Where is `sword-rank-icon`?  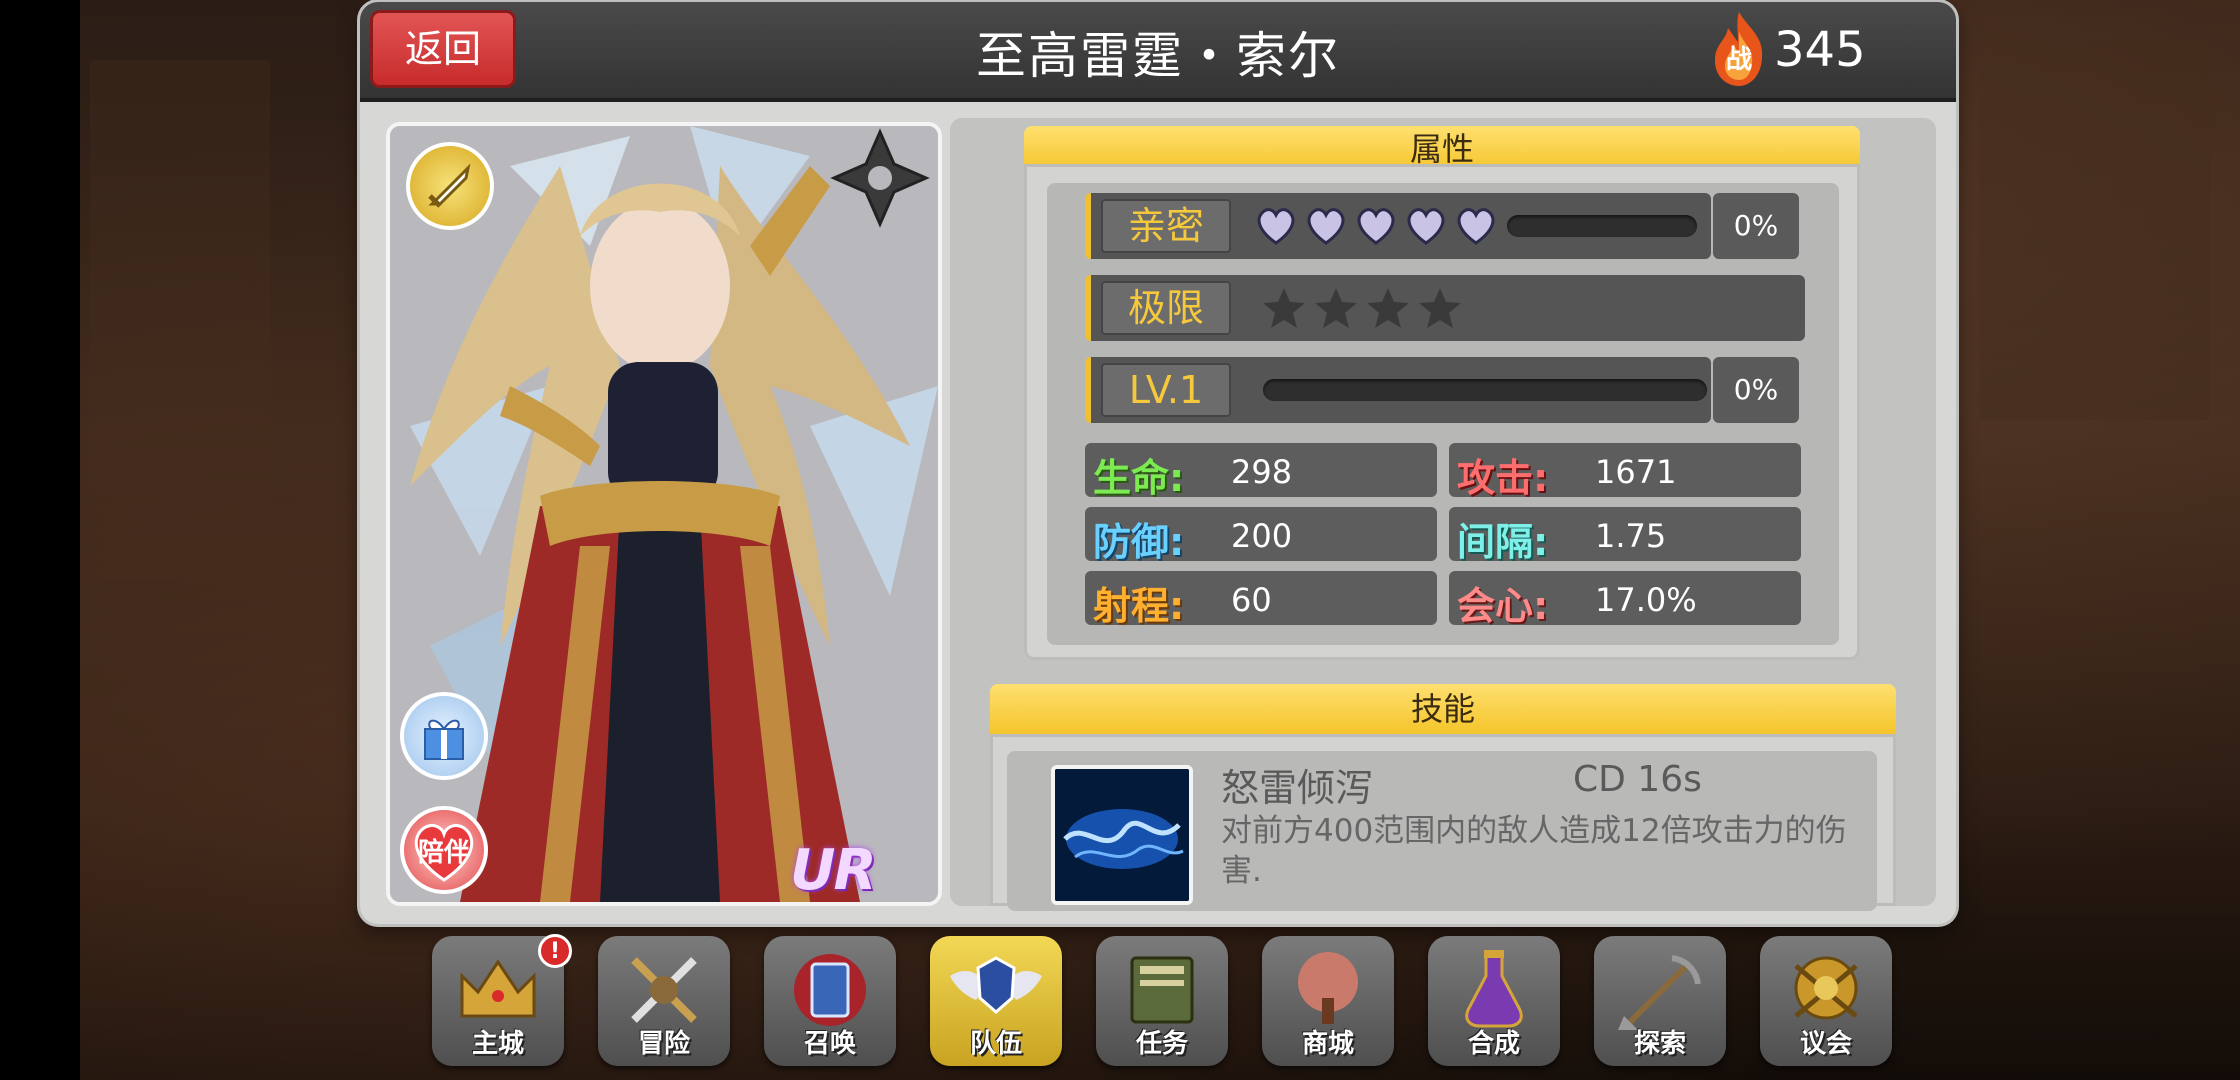
sword-rank-icon is located at coordinates (449, 185).